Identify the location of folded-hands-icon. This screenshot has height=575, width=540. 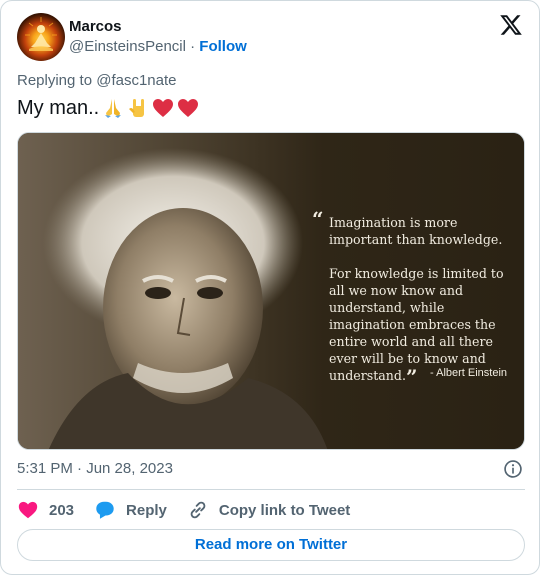
(113, 108).